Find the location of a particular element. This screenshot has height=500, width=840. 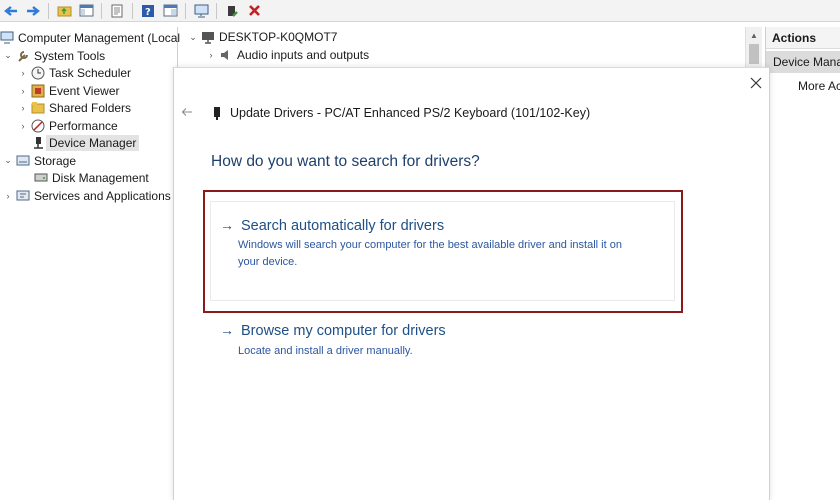

tree-label: Performance is located at coordinates (83, 125).